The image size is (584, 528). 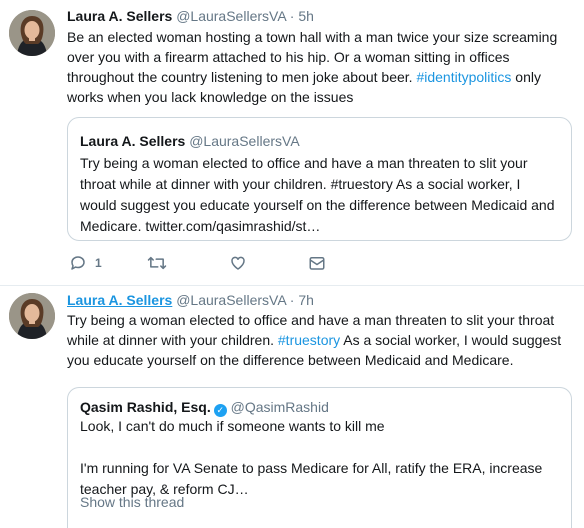 I want to click on direct-message-button, so click(x=317, y=263).